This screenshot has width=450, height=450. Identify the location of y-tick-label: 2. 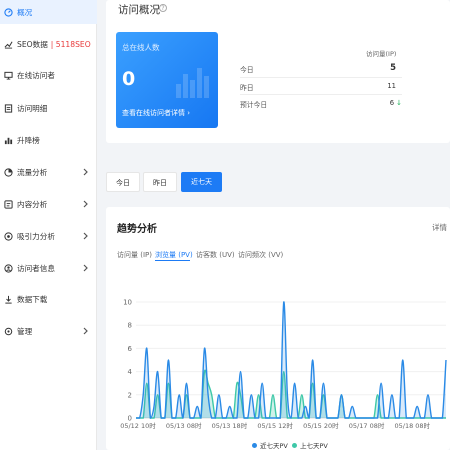
(130, 395).